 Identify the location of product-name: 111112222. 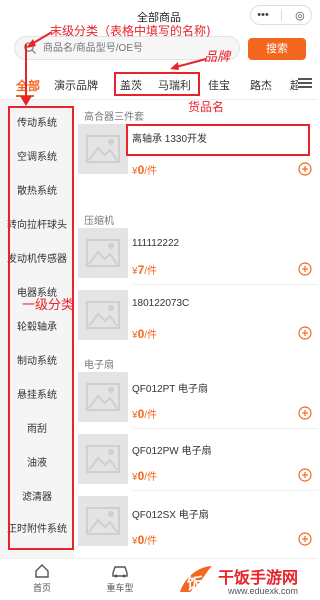
(155, 243).